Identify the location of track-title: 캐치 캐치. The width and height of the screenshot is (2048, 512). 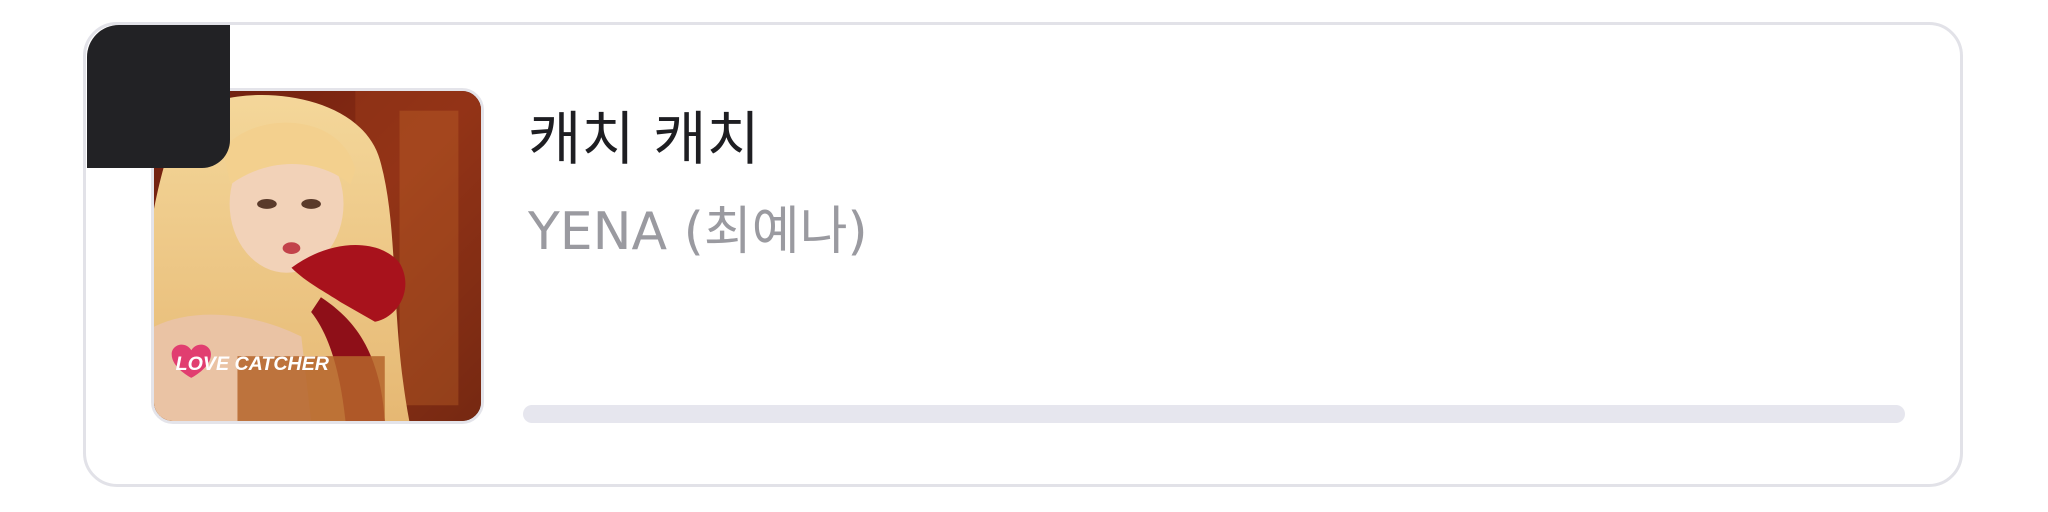
(644, 139).